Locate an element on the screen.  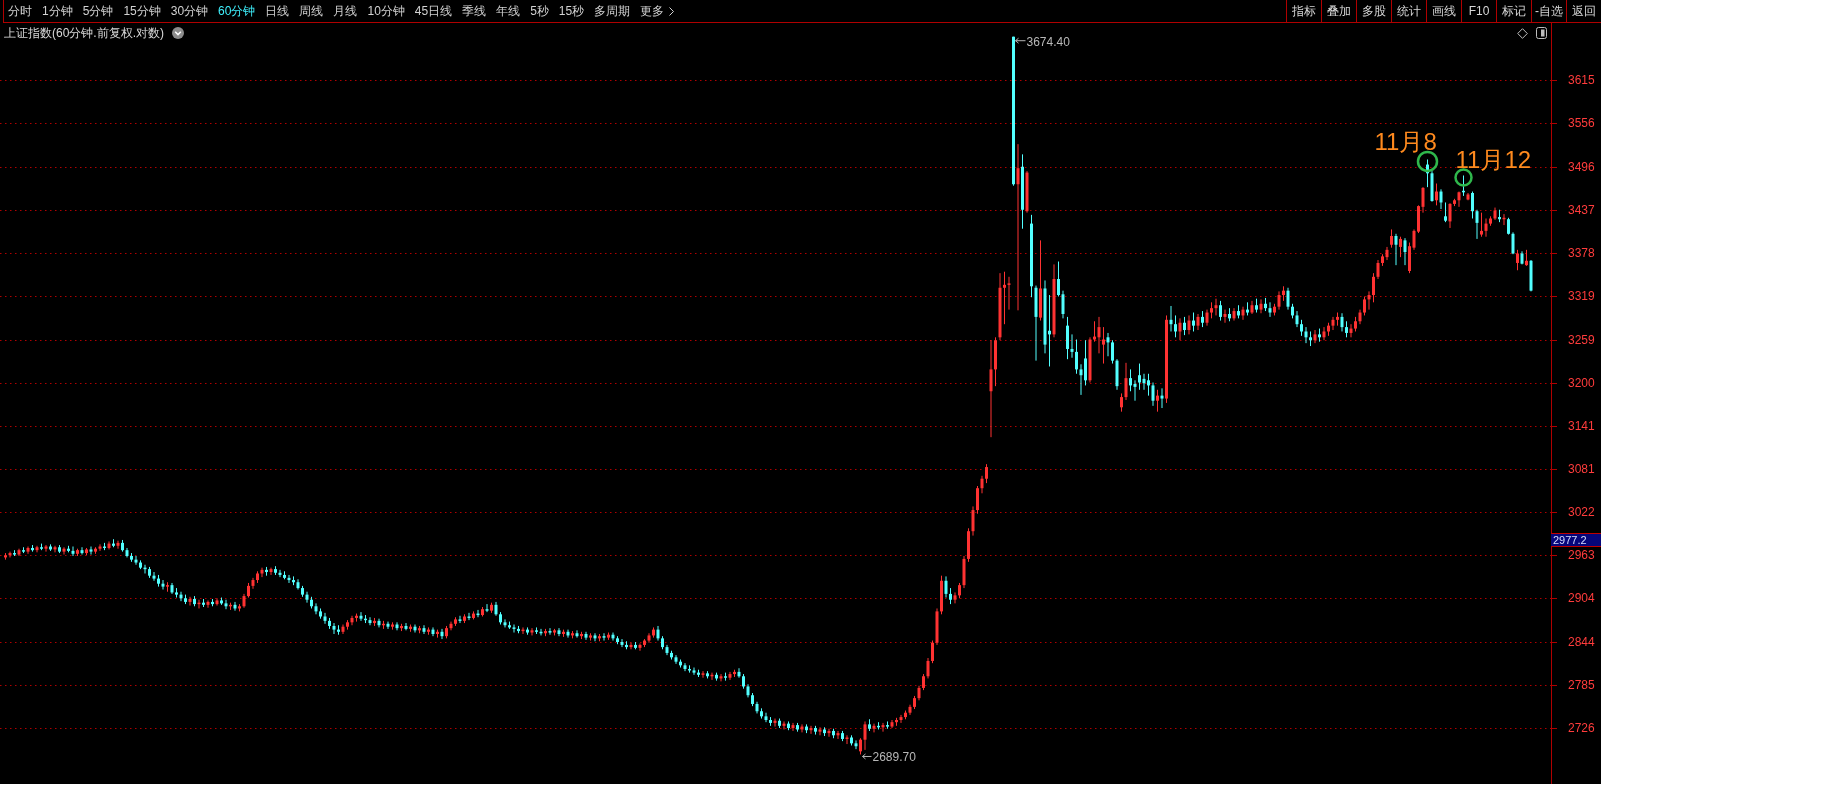
toolbar-button: 叠加 is located at coordinates (1338, 11).